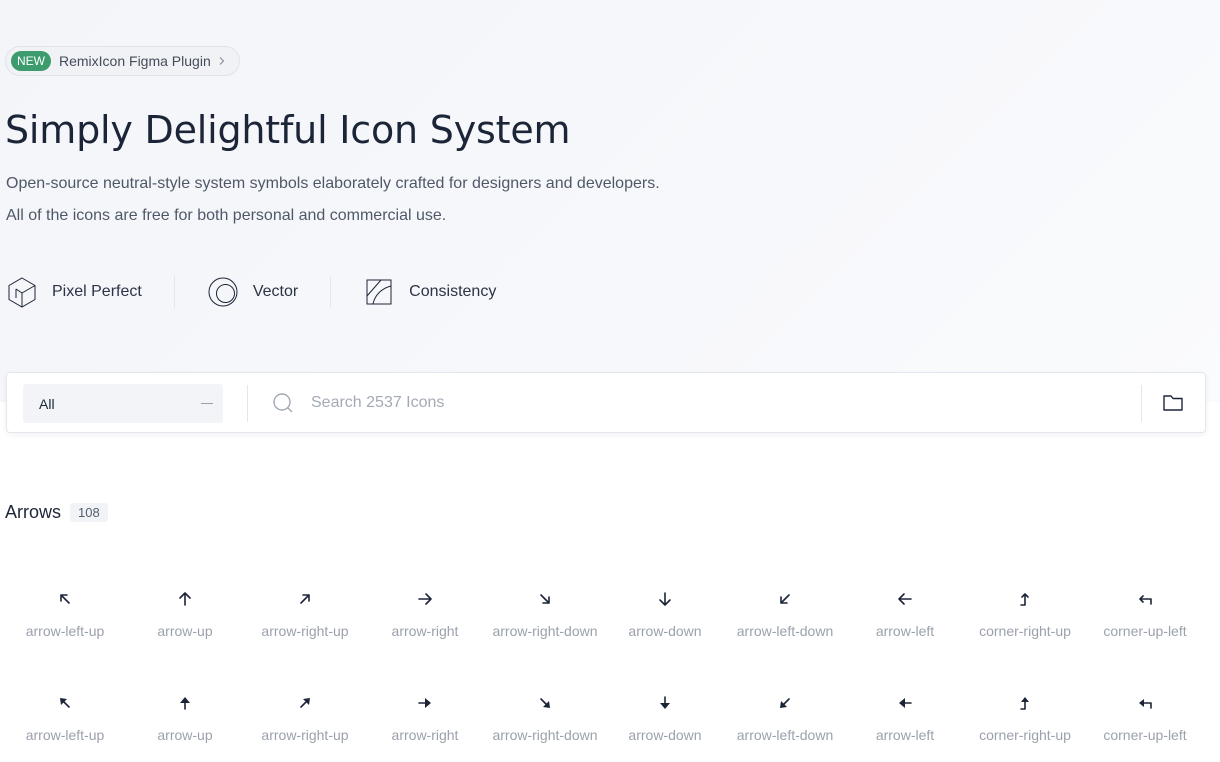 The image size is (1220, 762). I want to click on section-count-badge: 108, so click(89, 512).